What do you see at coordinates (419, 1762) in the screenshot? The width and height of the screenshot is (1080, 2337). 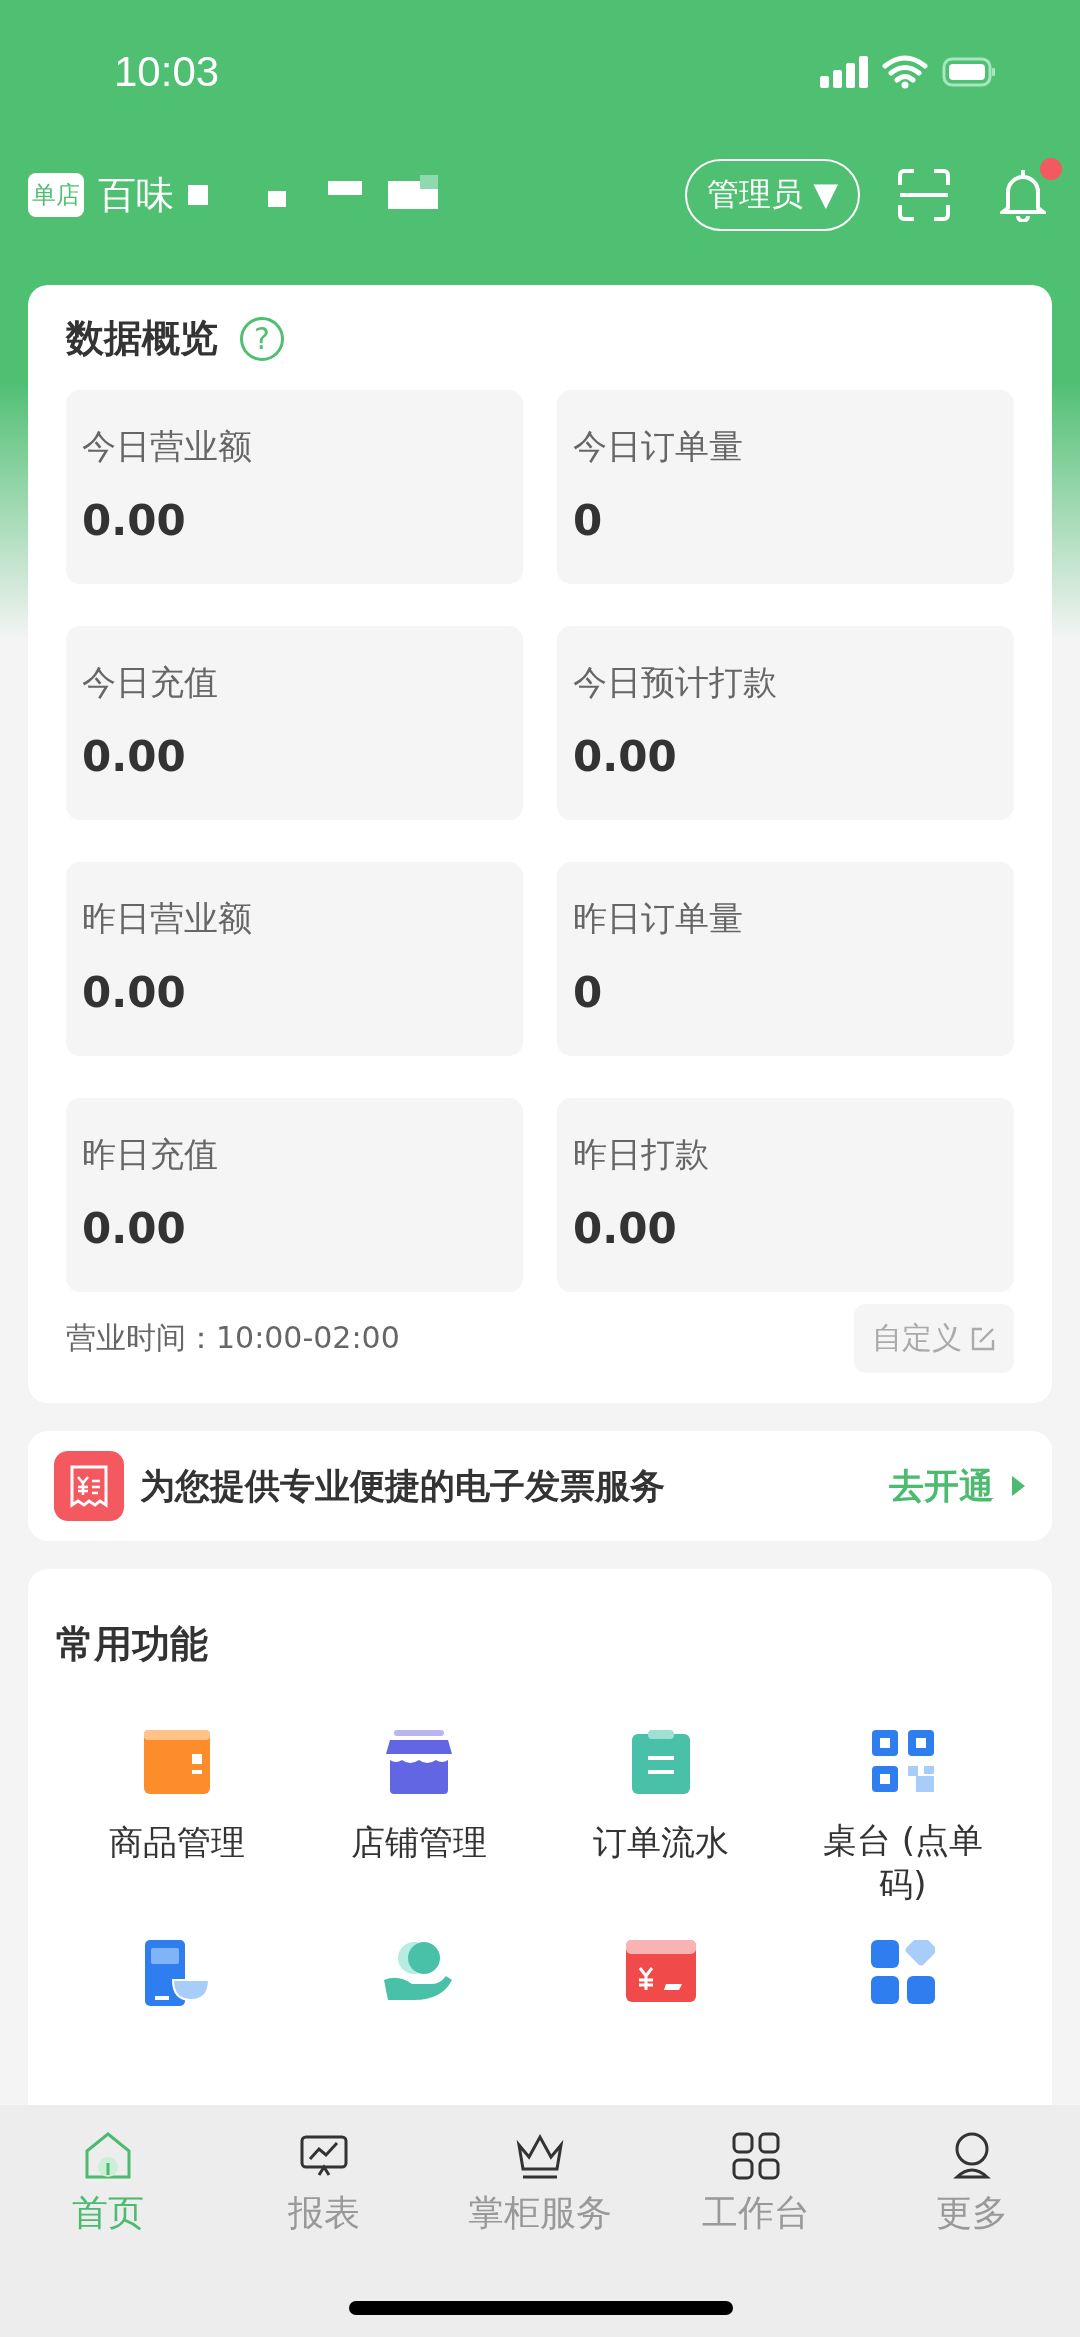 I see `store-icon` at bounding box center [419, 1762].